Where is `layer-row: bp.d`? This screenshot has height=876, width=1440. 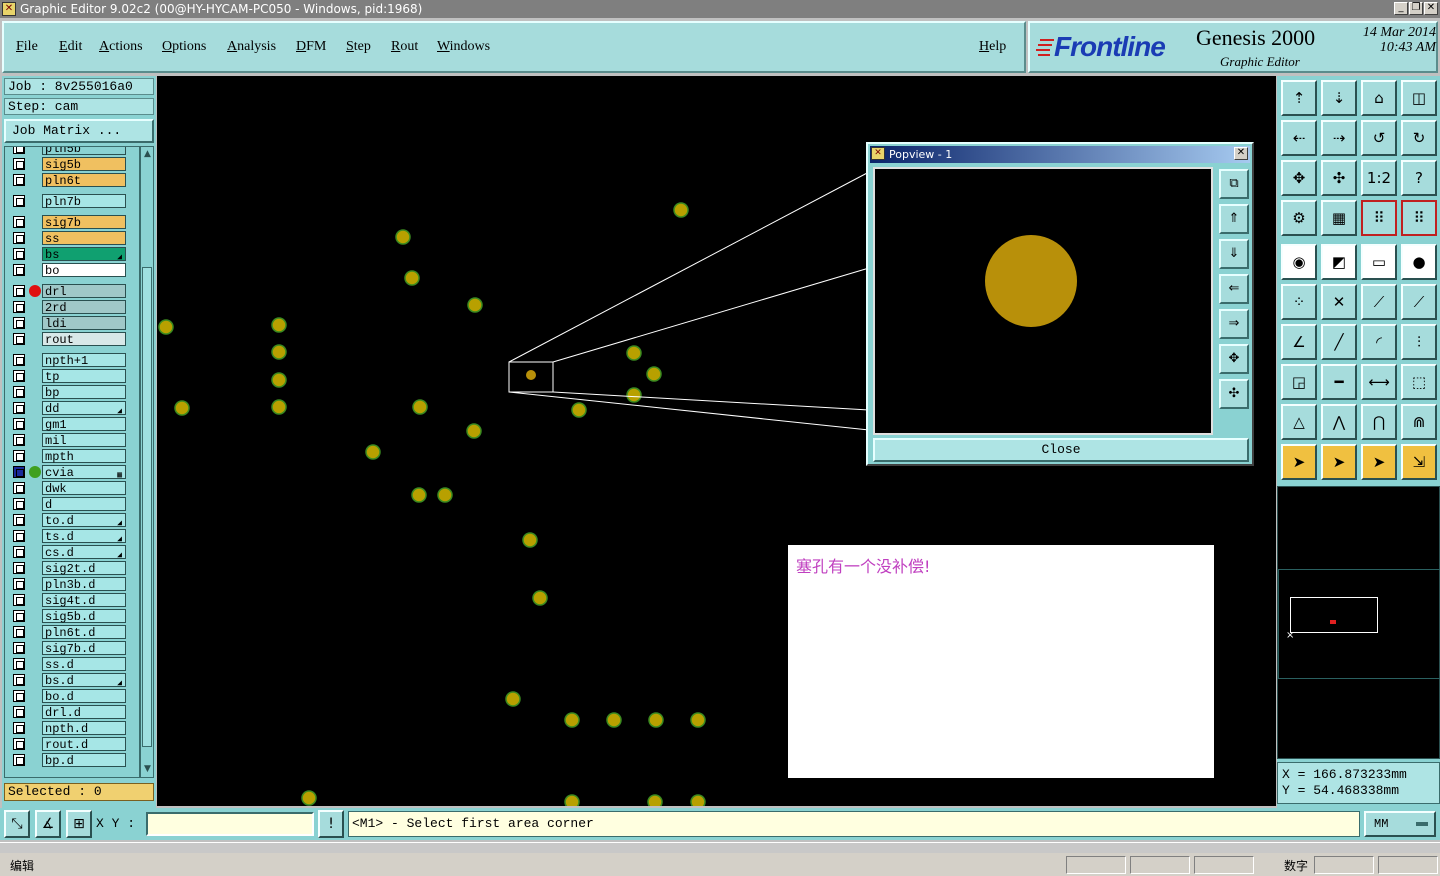
layer-row: bp.d is located at coordinates (72, 760).